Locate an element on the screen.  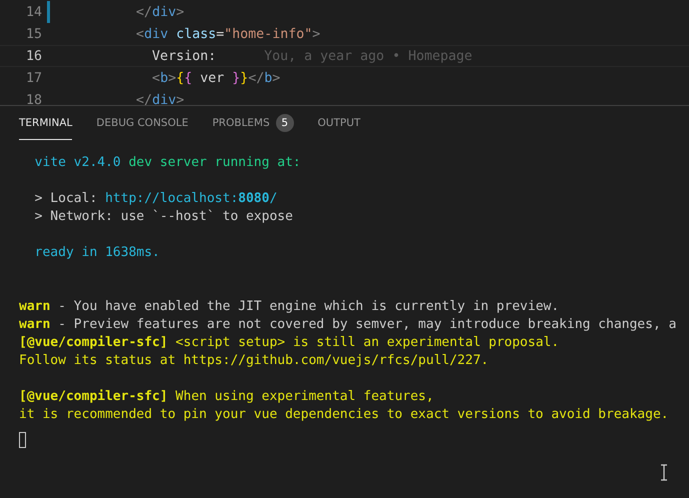
count-badge: 5 is located at coordinates (285, 123).